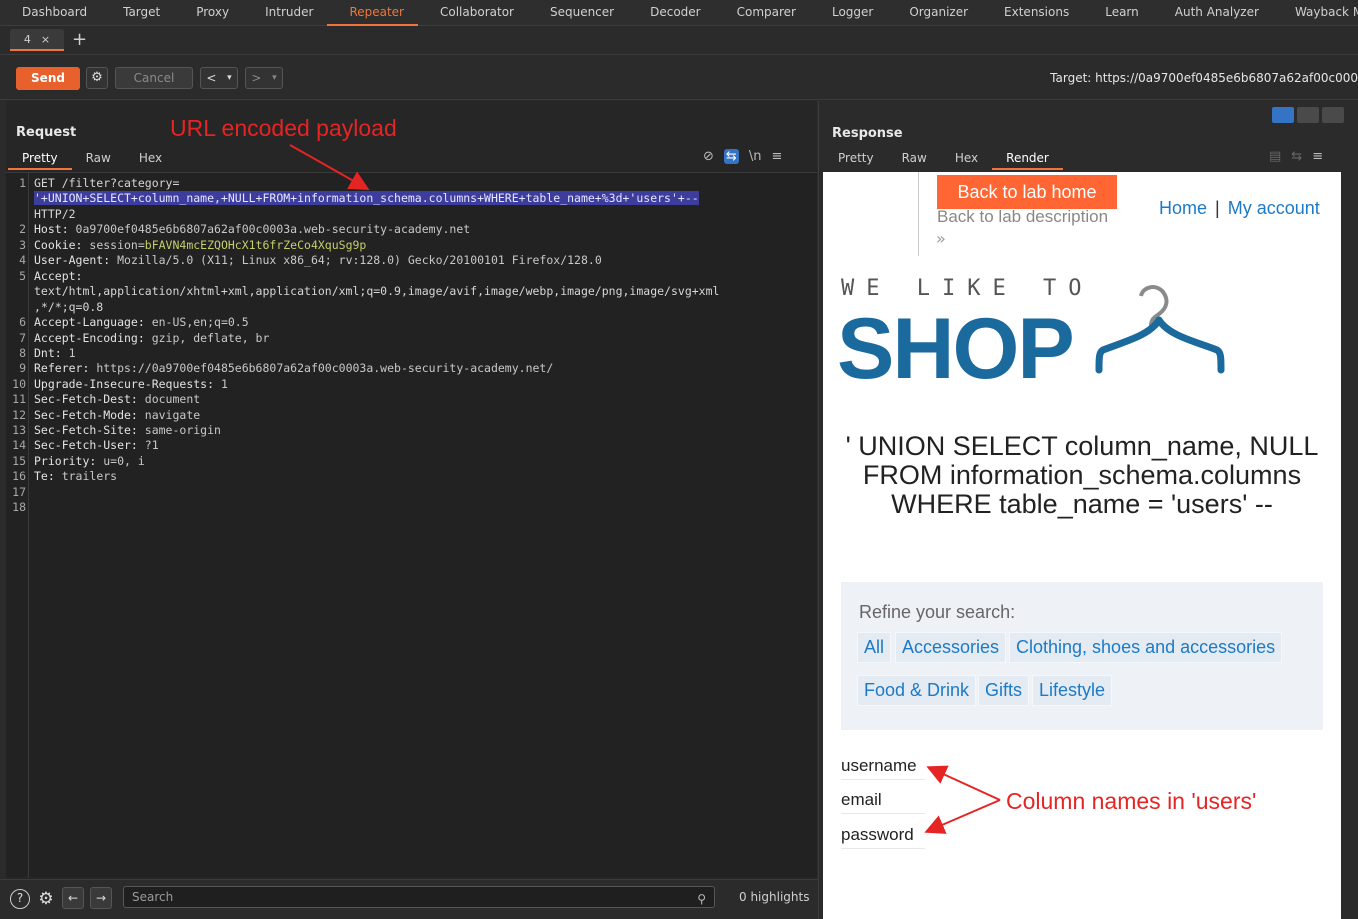 Image resolution: width=1358 pixels, height=919 pixels. What do you see at coordinates (1027, 160) in the screenshot?
I see `tab-render: Render` at bounding box center [1027, 160].